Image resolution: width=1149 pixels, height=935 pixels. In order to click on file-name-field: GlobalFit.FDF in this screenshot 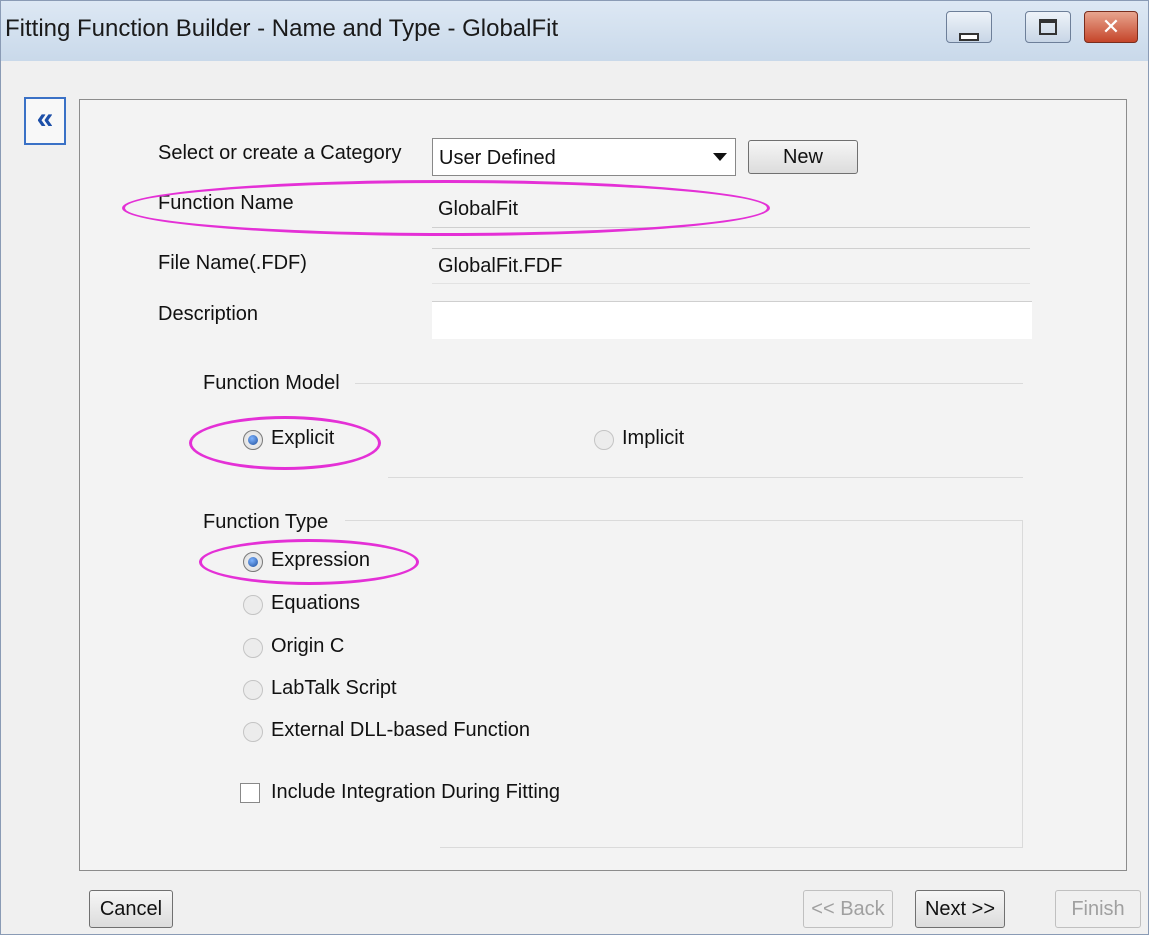, I will do `click(731, 266)`.